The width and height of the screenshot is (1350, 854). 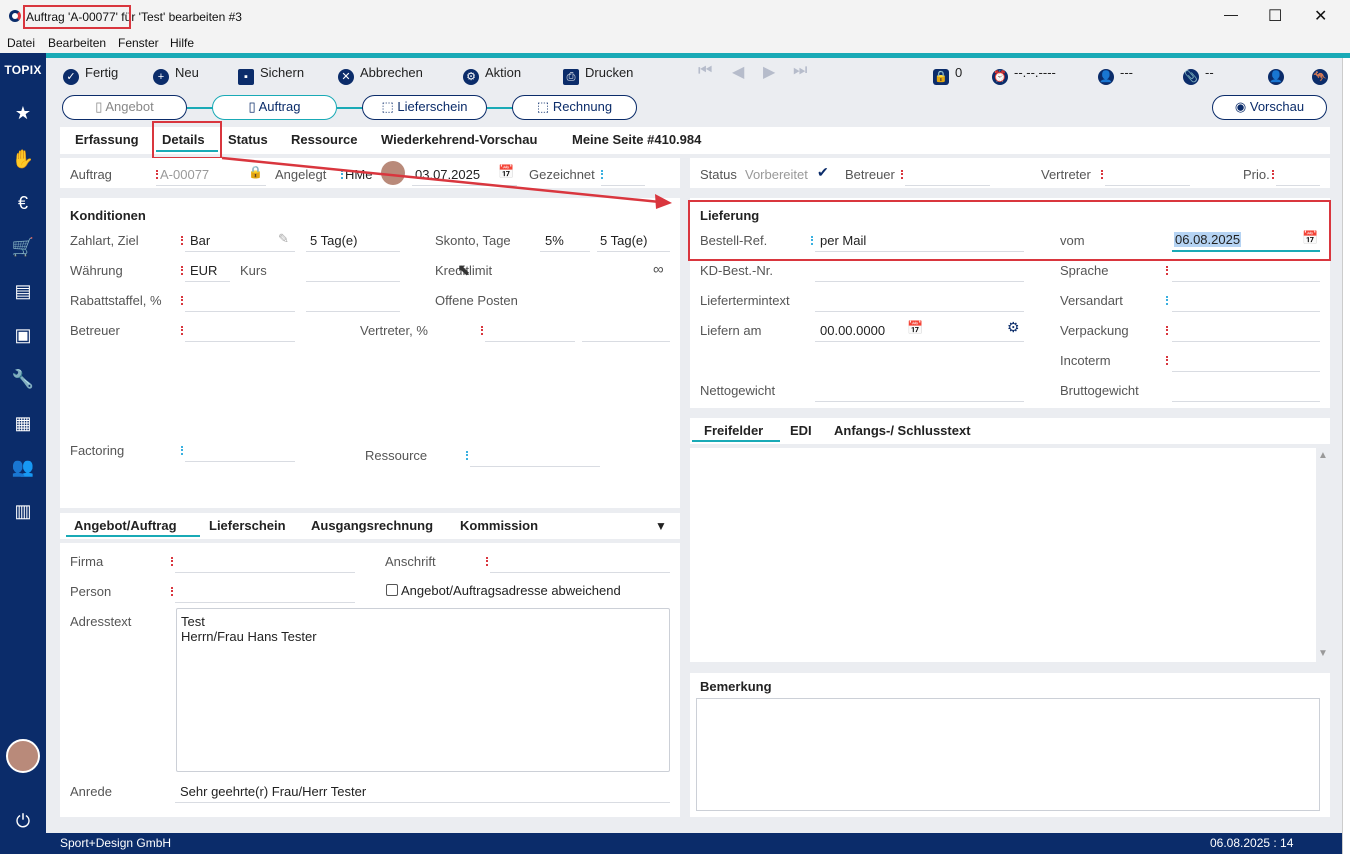 I want to click on anschrift-label: Anschrift, so click(x=410, y=561).